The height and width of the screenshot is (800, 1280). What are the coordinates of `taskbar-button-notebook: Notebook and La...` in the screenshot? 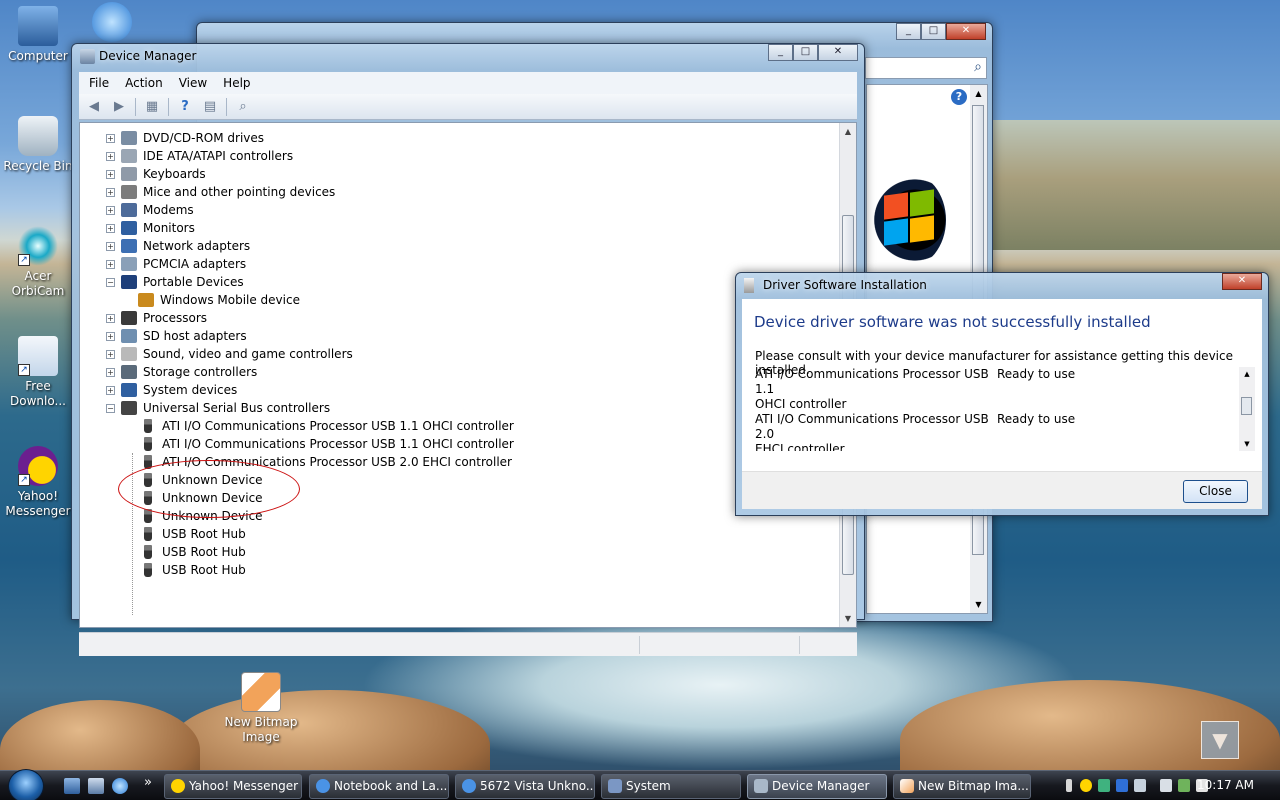 It's located at (379, 786).